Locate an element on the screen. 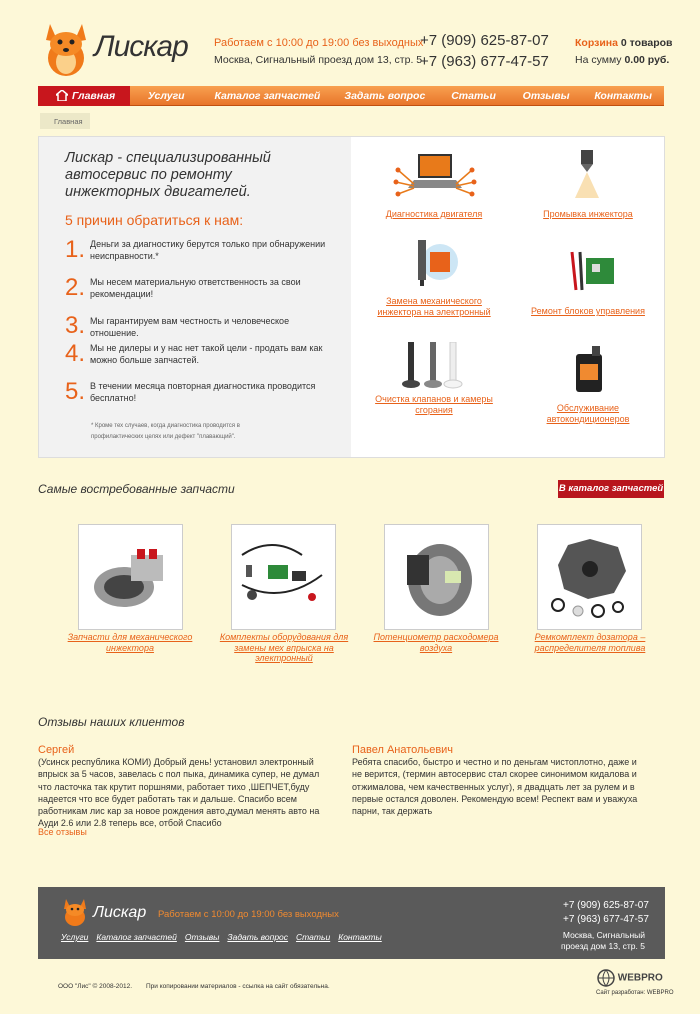 The image size is (700, 1014). developer-note: Сайт разработан: WEBPRO is located at coordinates (635, 993).